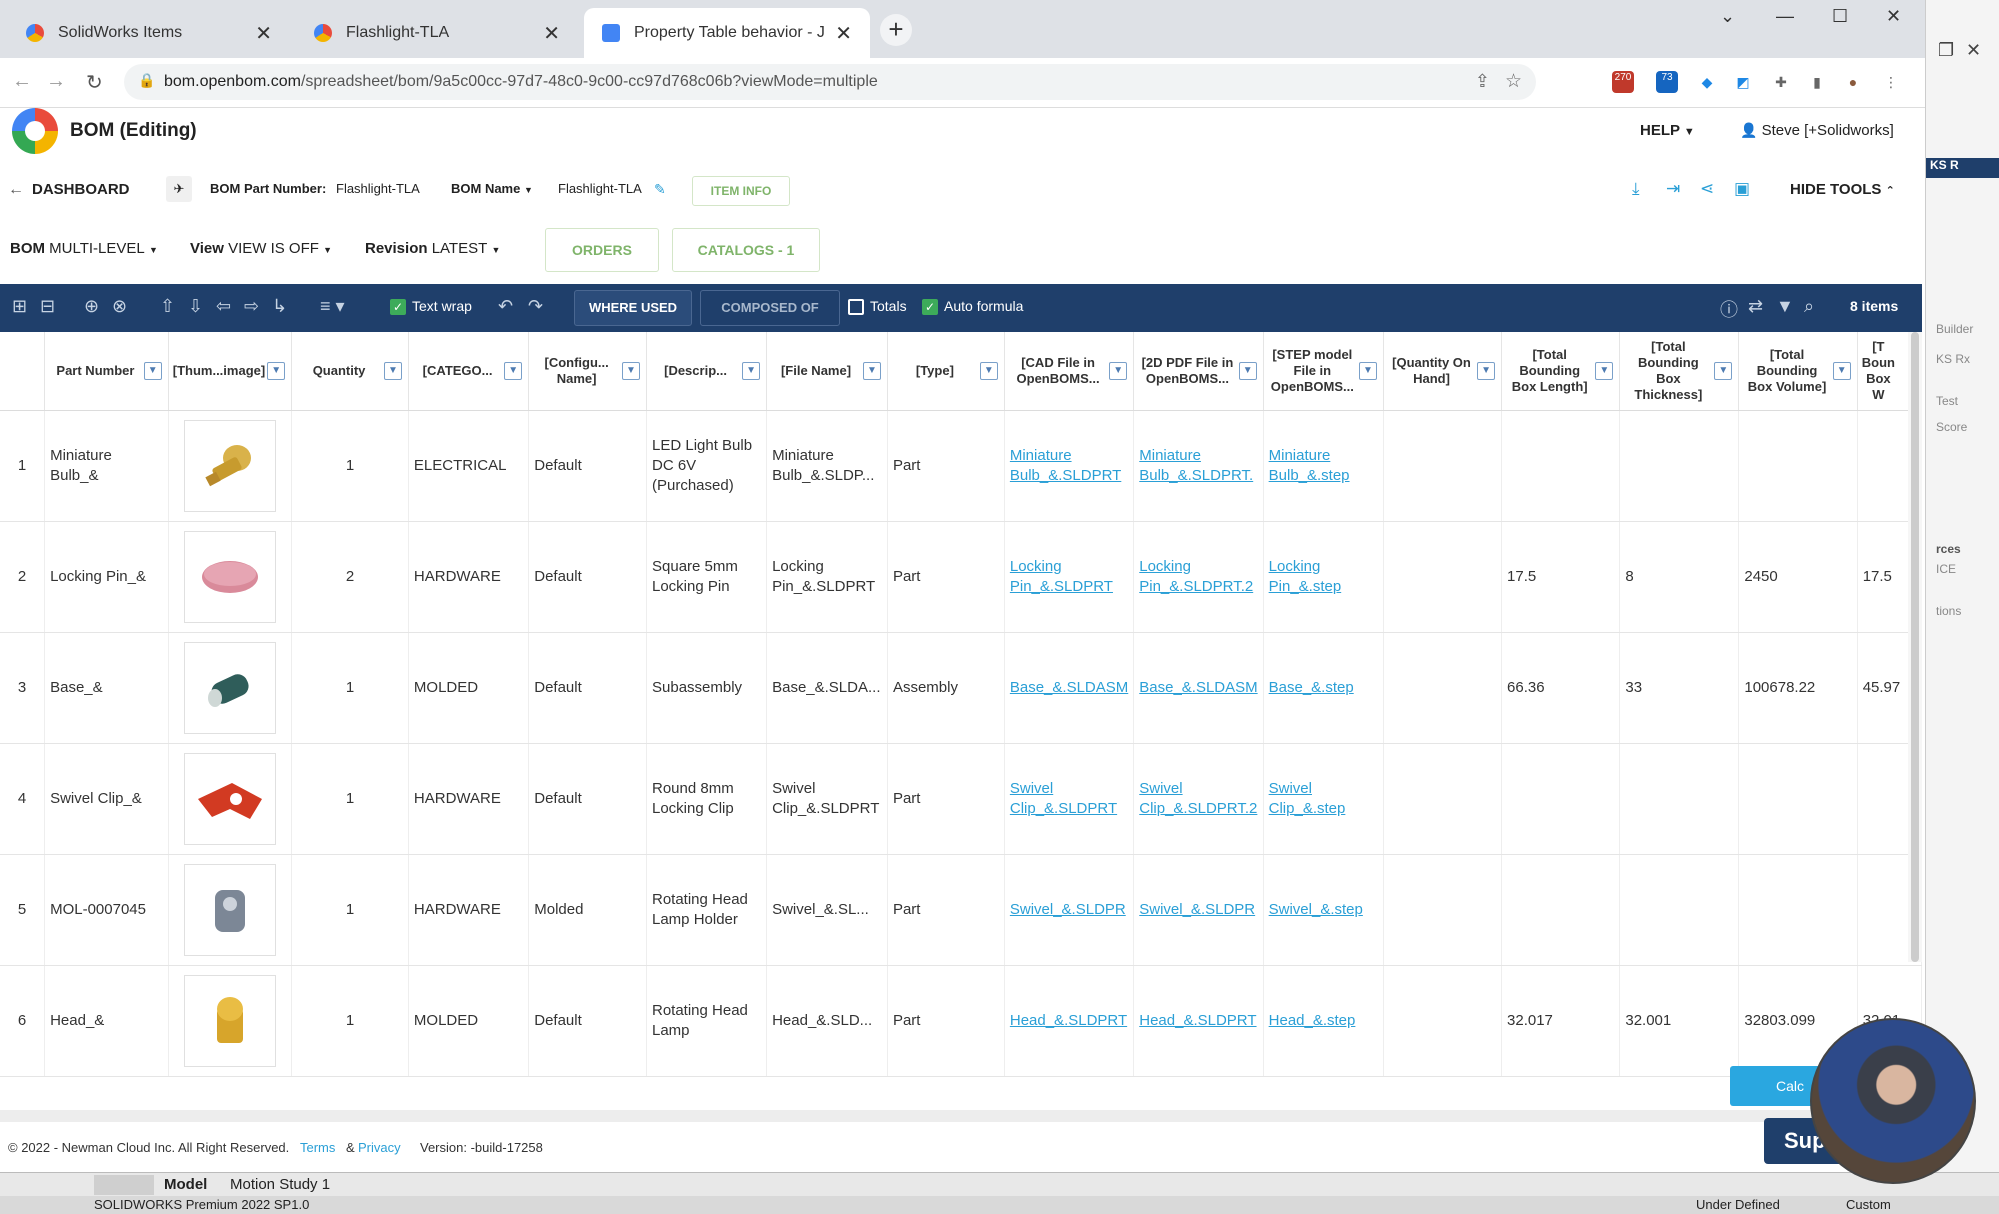  Describe the element at coordinates (223, 306) in the screenshot. I see `outdent-icon: ⇦` at that location.